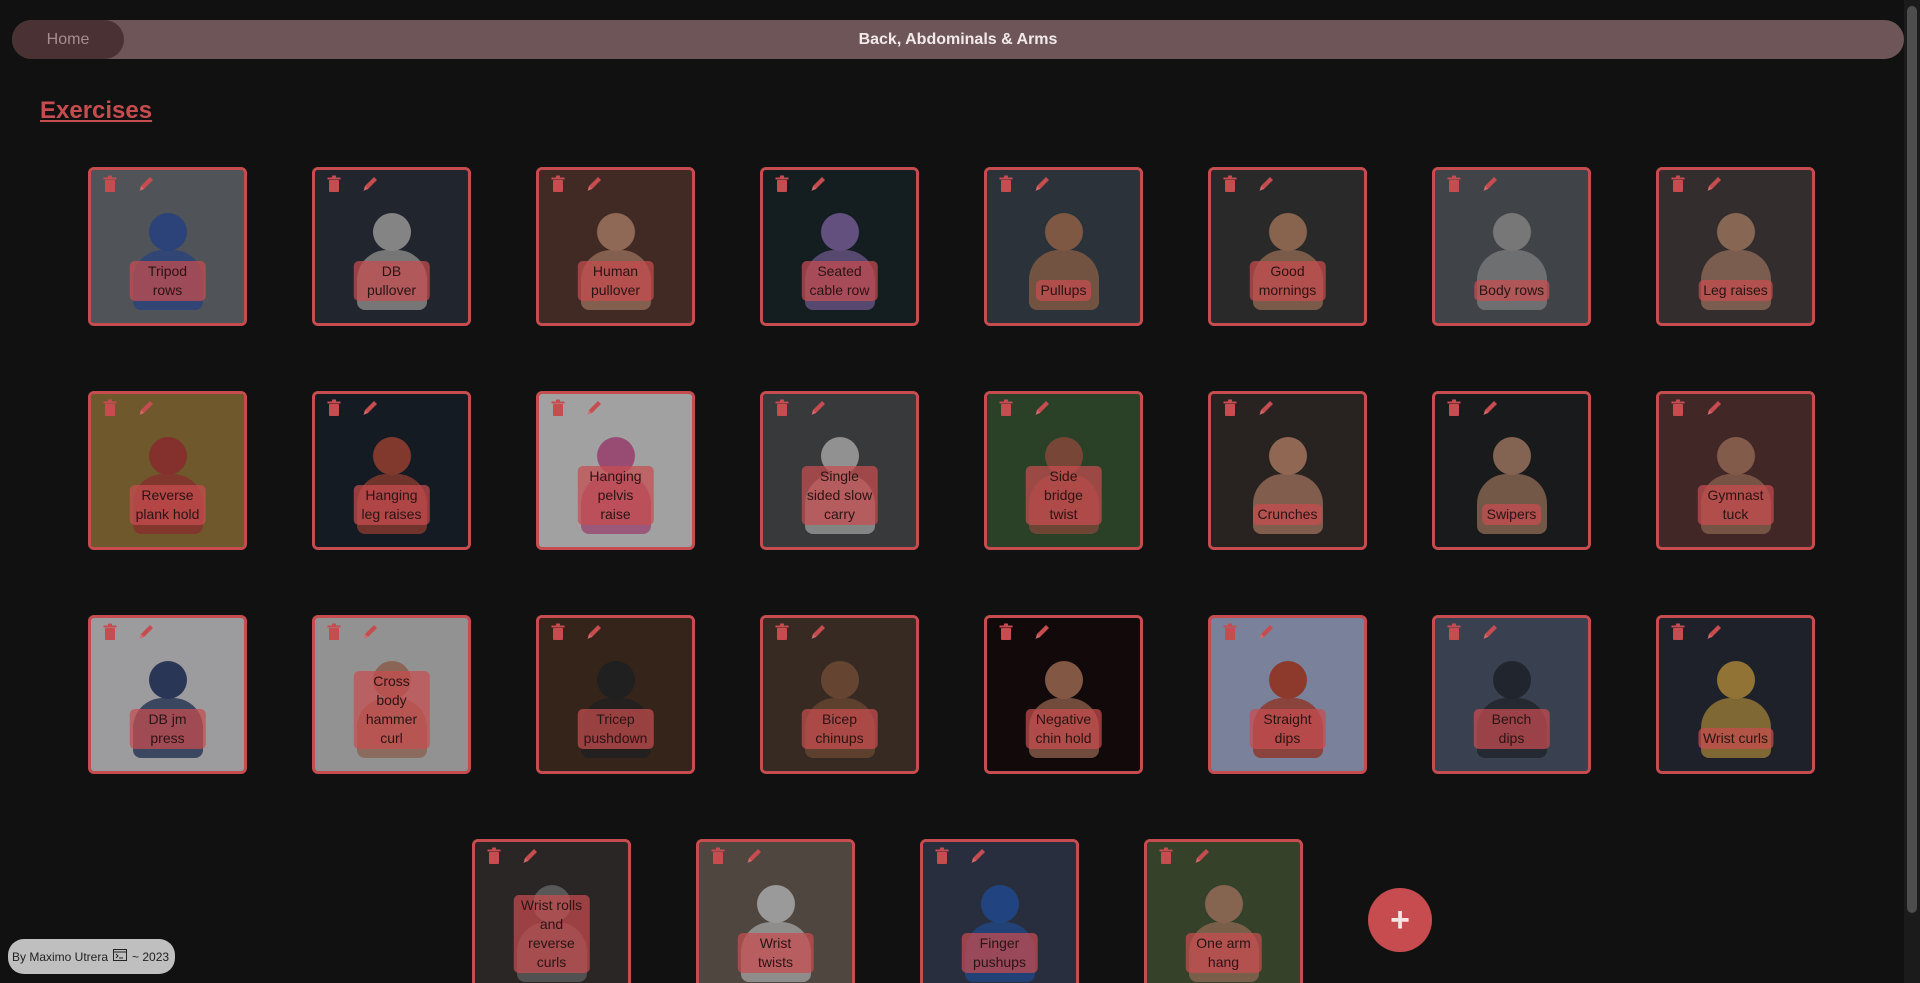 Image resolution: width=1920 pixels, height=983 pixels. I want to click on footer-author: By Maximo Utrera, so click(60, 956).